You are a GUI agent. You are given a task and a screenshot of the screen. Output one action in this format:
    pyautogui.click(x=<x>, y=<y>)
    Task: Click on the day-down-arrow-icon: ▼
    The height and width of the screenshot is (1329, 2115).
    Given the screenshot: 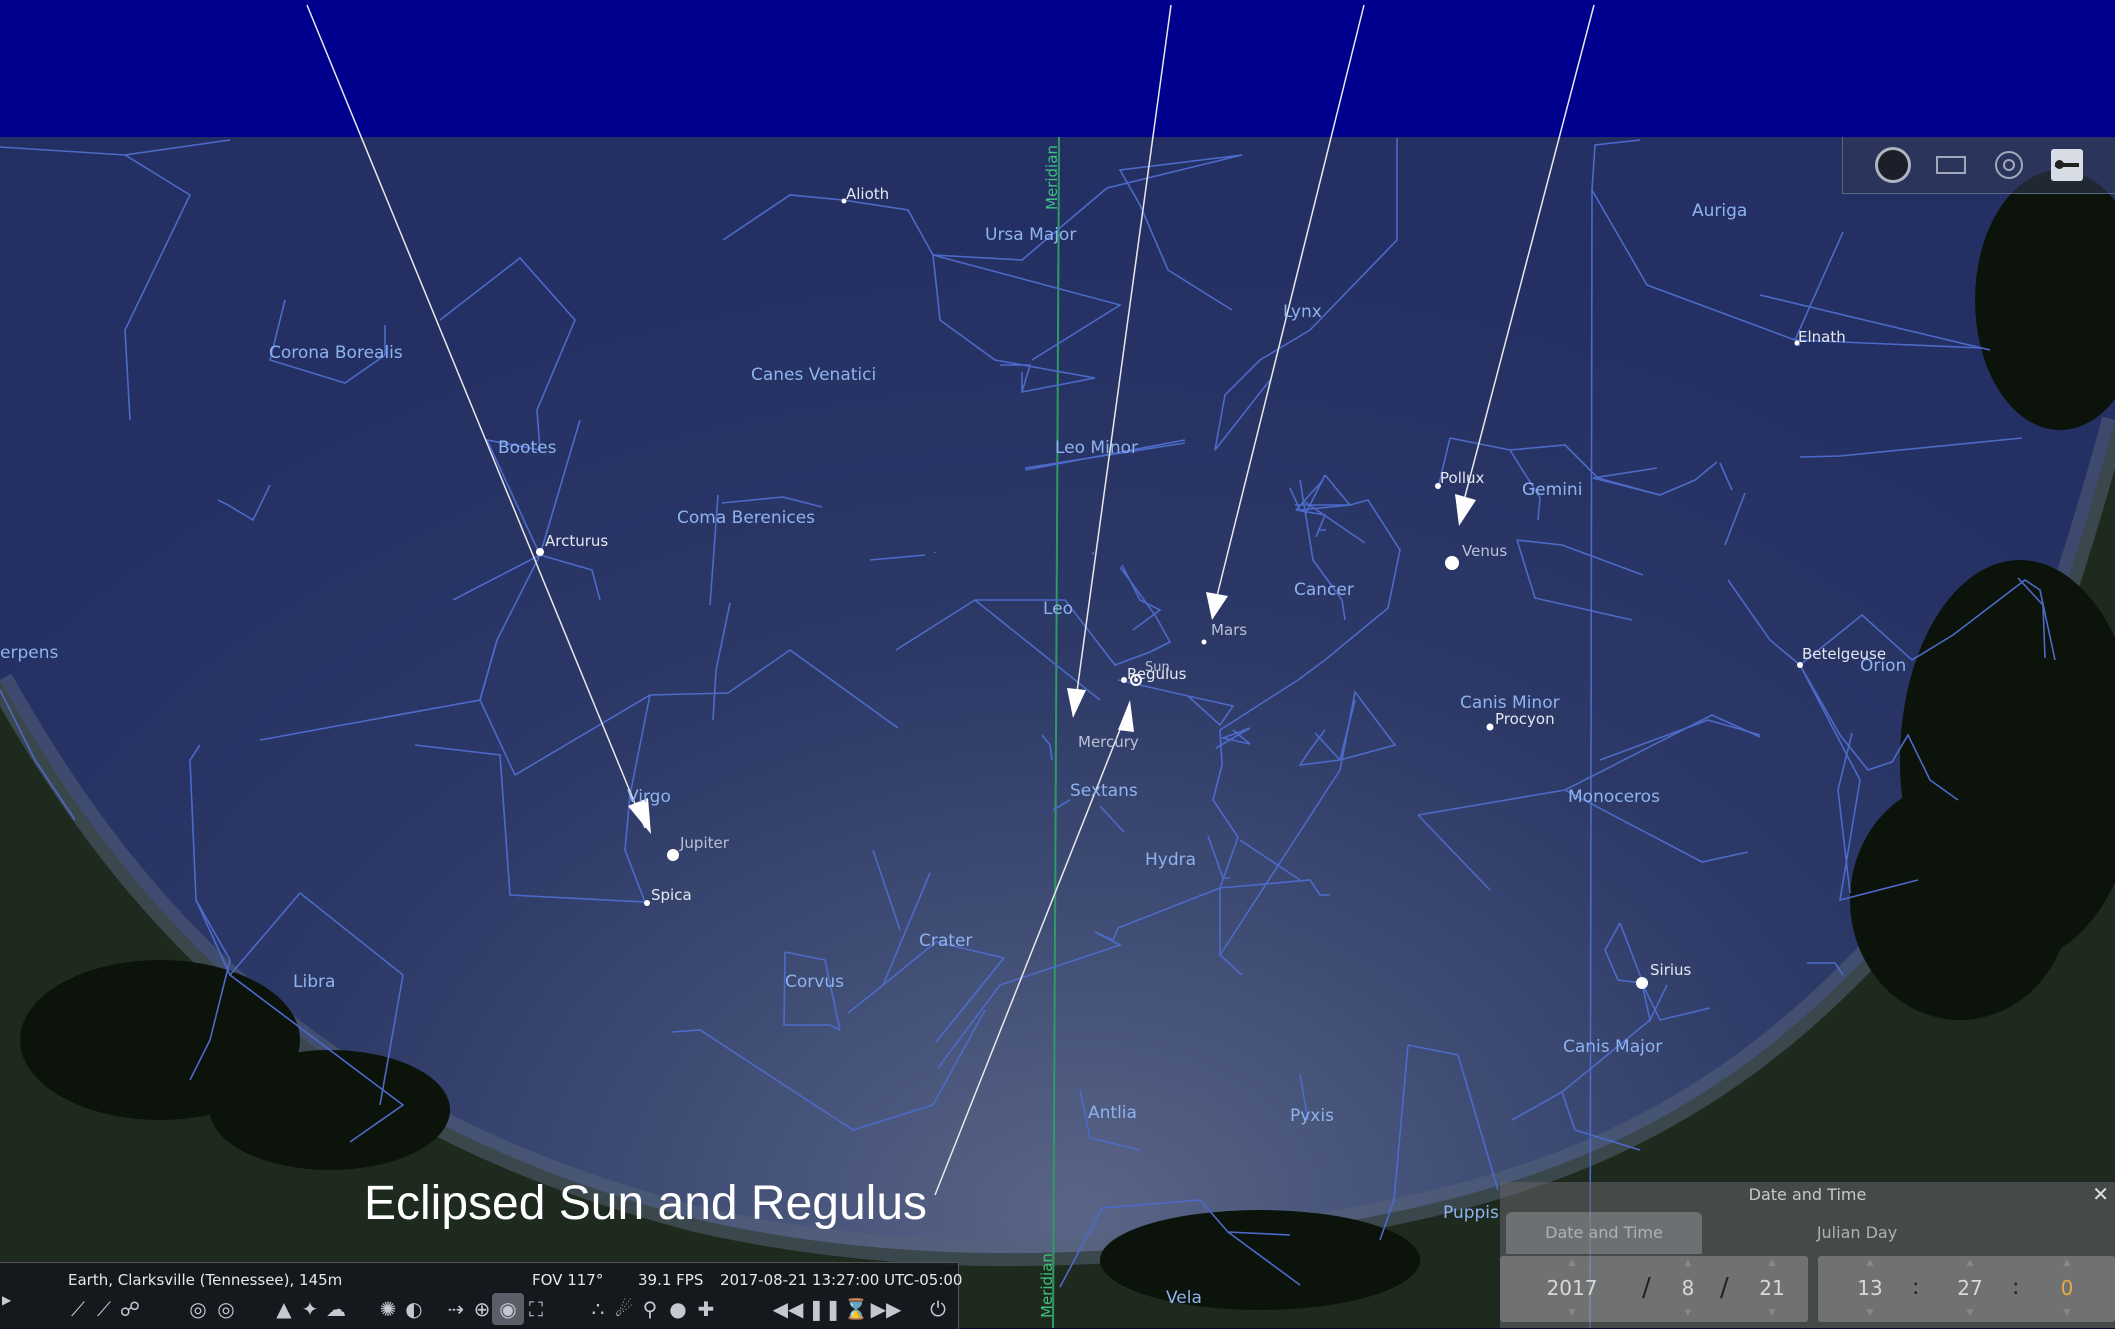 What is the action you would take?
    pyautogui.click(x=1772, y=1313)
    